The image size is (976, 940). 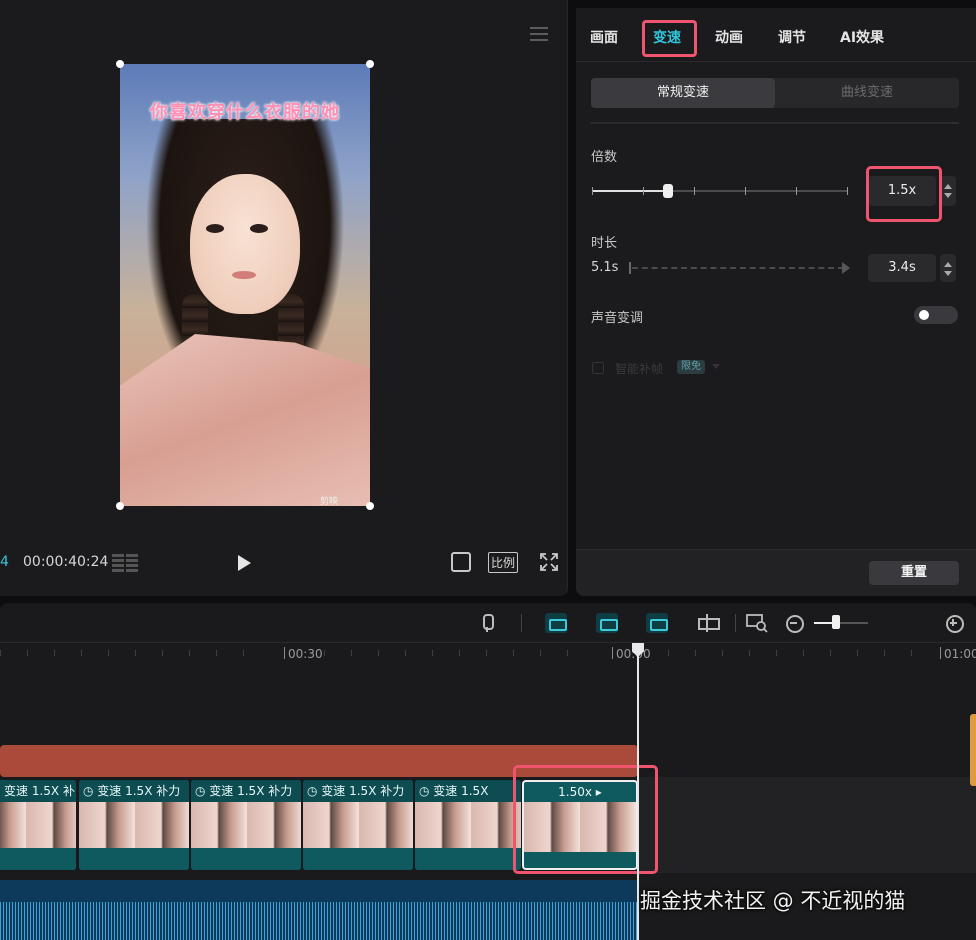 I want to click on duration-slider-start, so click(x=630, y=268).